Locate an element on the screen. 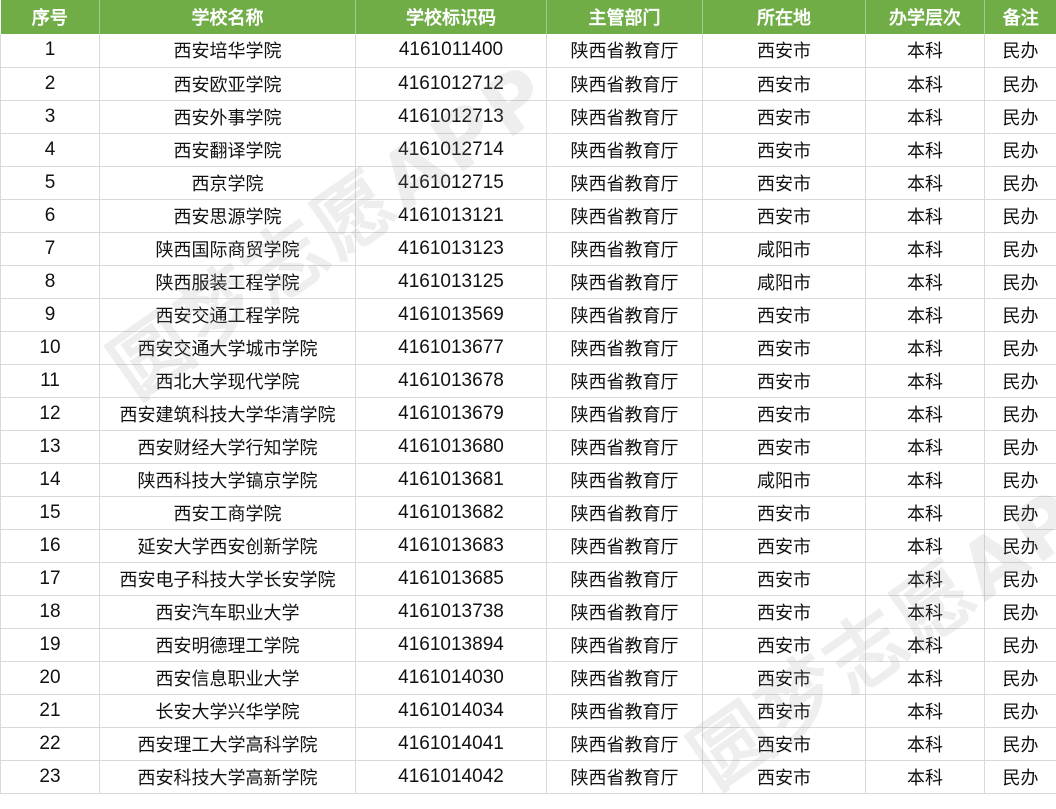  cell-school-code: 4161014041 is located at coordinates (451, 743).